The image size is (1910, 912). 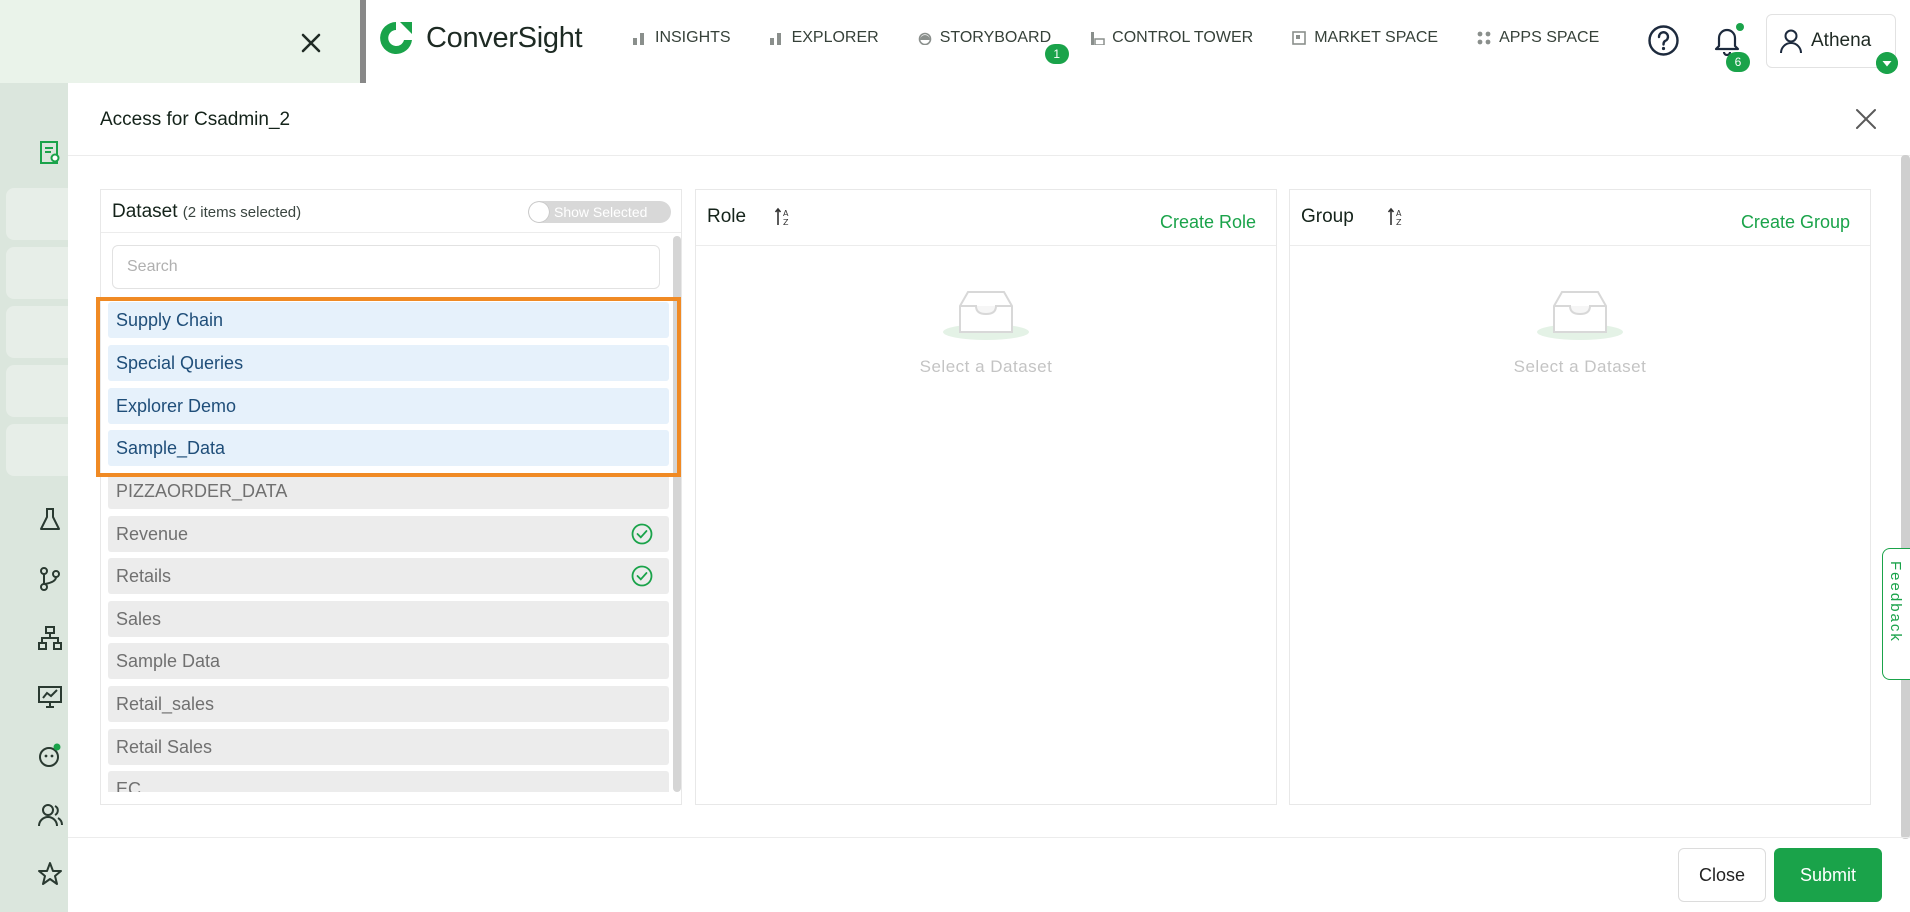 What do you see at coordinates (50, 815) in the screenshot?
I see `users-icon` at bounding box center [50, 815].